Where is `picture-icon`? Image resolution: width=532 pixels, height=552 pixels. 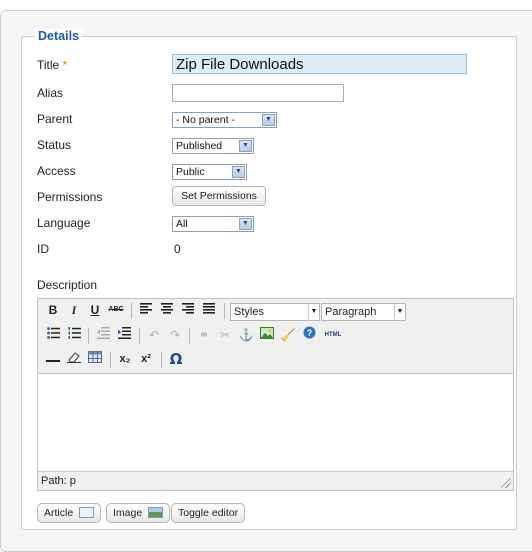 picture-icon is located at coordinates (156, 512).